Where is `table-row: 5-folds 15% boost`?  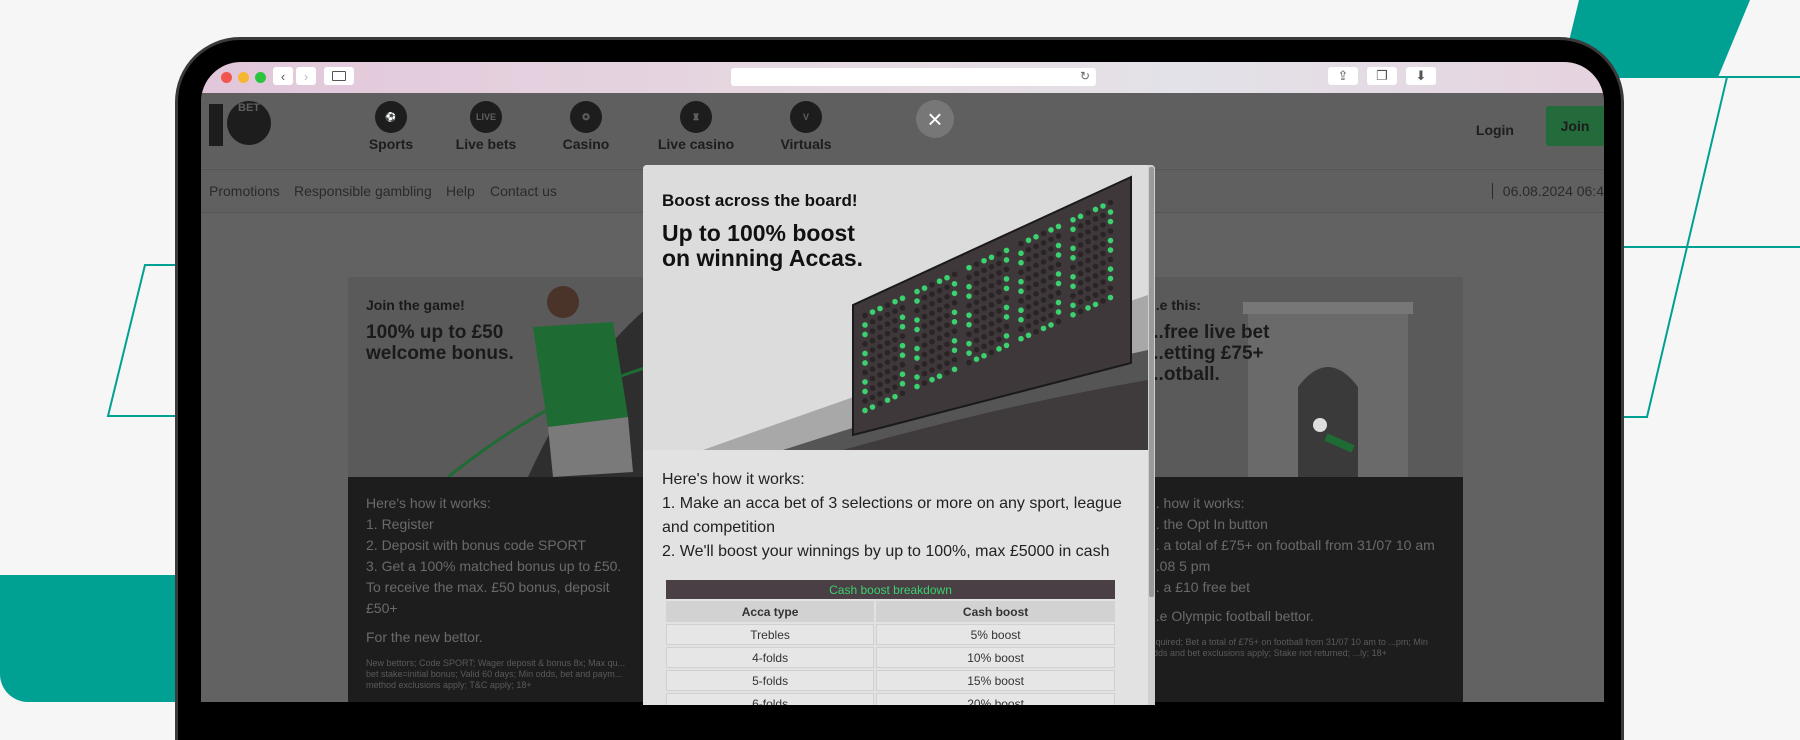
table-row: 5-folds 15% boost is located at coordinates (890, 680).